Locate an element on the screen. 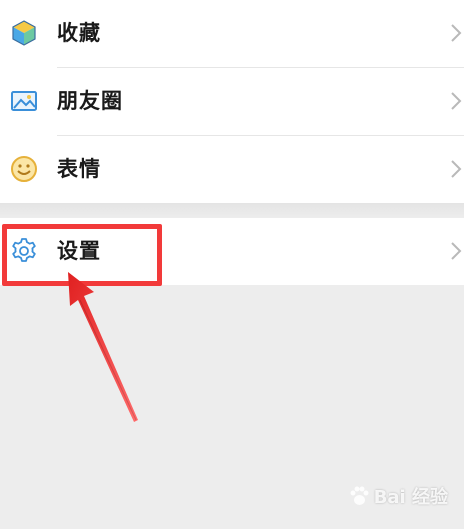 This screenshot has width=464, height=529. sticker-smiley-icon is located at coordinates (24, 169).